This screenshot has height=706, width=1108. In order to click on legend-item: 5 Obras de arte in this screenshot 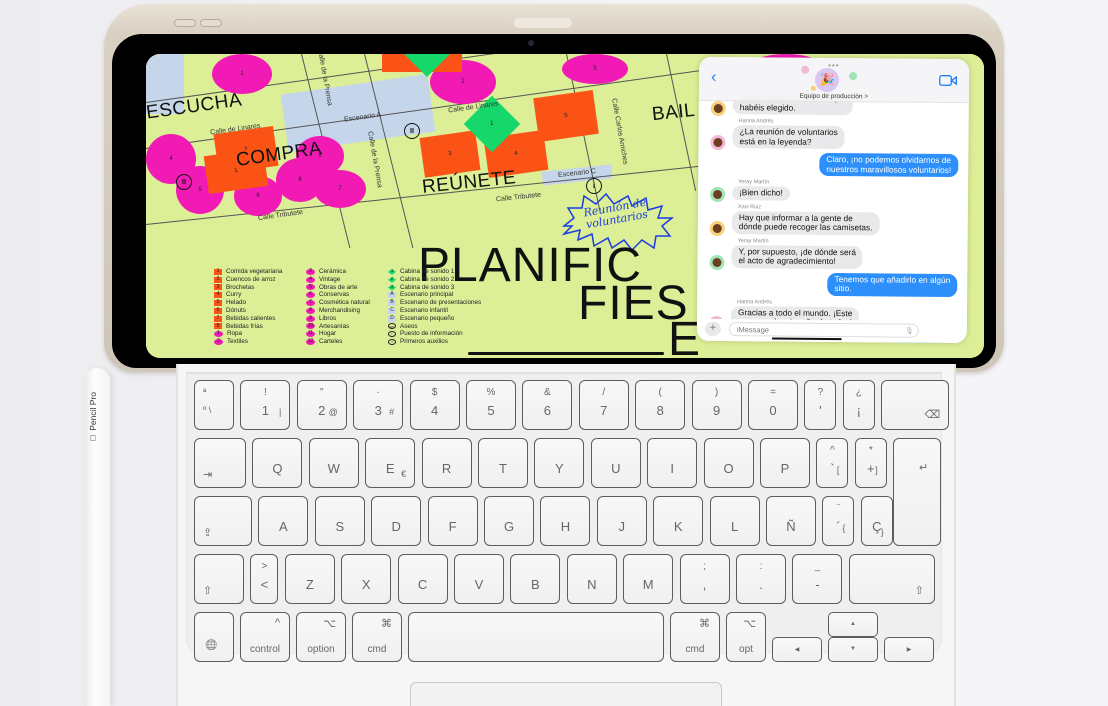, I will do `click(338, 288)`.